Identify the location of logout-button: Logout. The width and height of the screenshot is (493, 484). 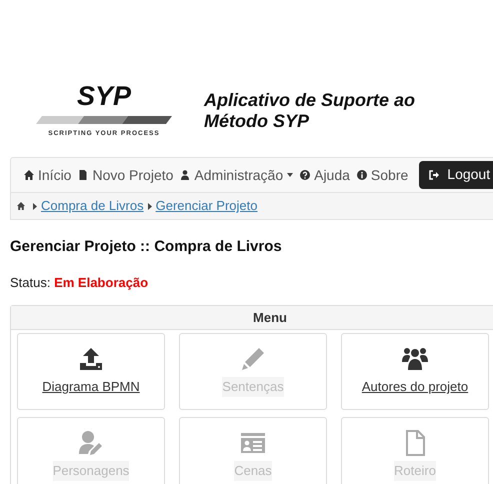
(456, 175).